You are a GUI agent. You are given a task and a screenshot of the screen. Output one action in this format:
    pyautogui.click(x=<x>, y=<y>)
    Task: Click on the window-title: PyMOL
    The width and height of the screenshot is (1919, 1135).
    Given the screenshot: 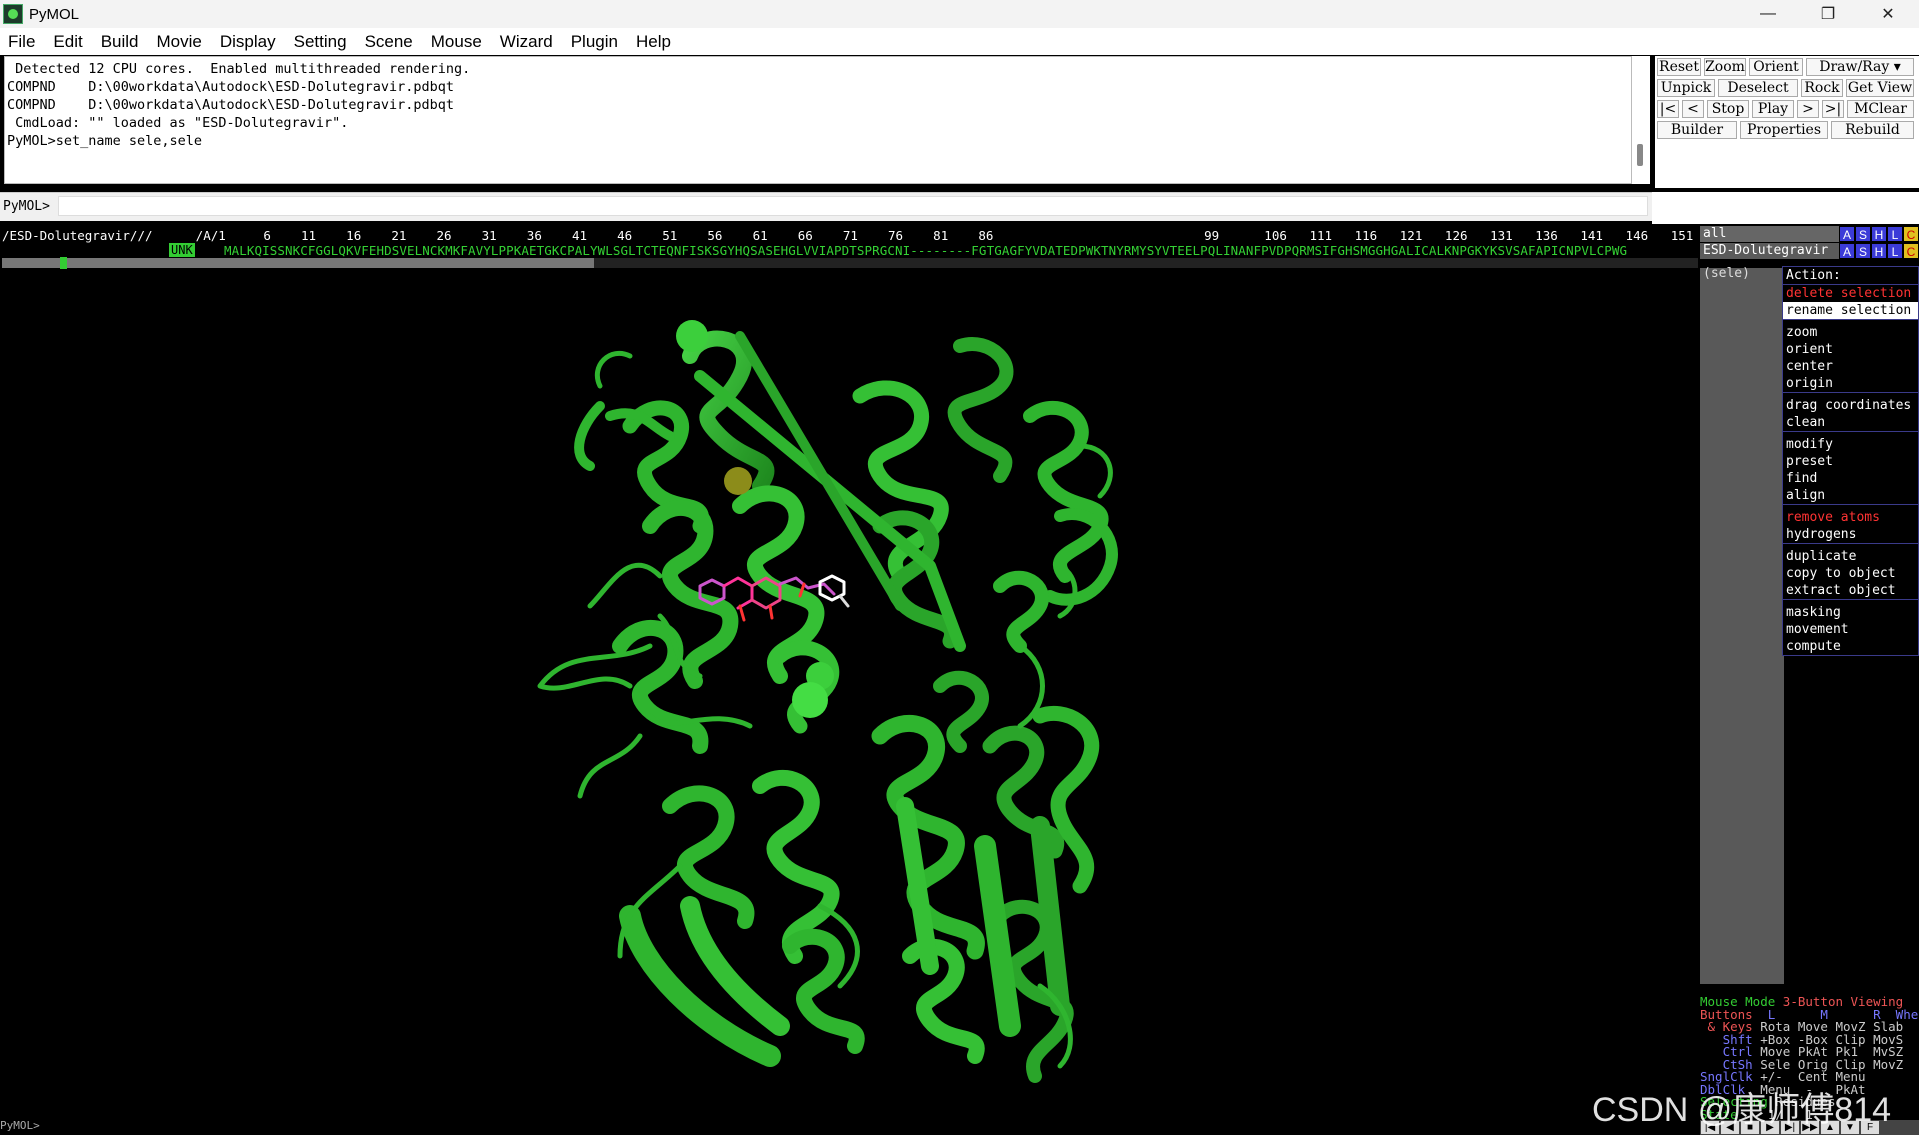 What is the action you would take?
    pyautogui.click(x=54, y=14)
    